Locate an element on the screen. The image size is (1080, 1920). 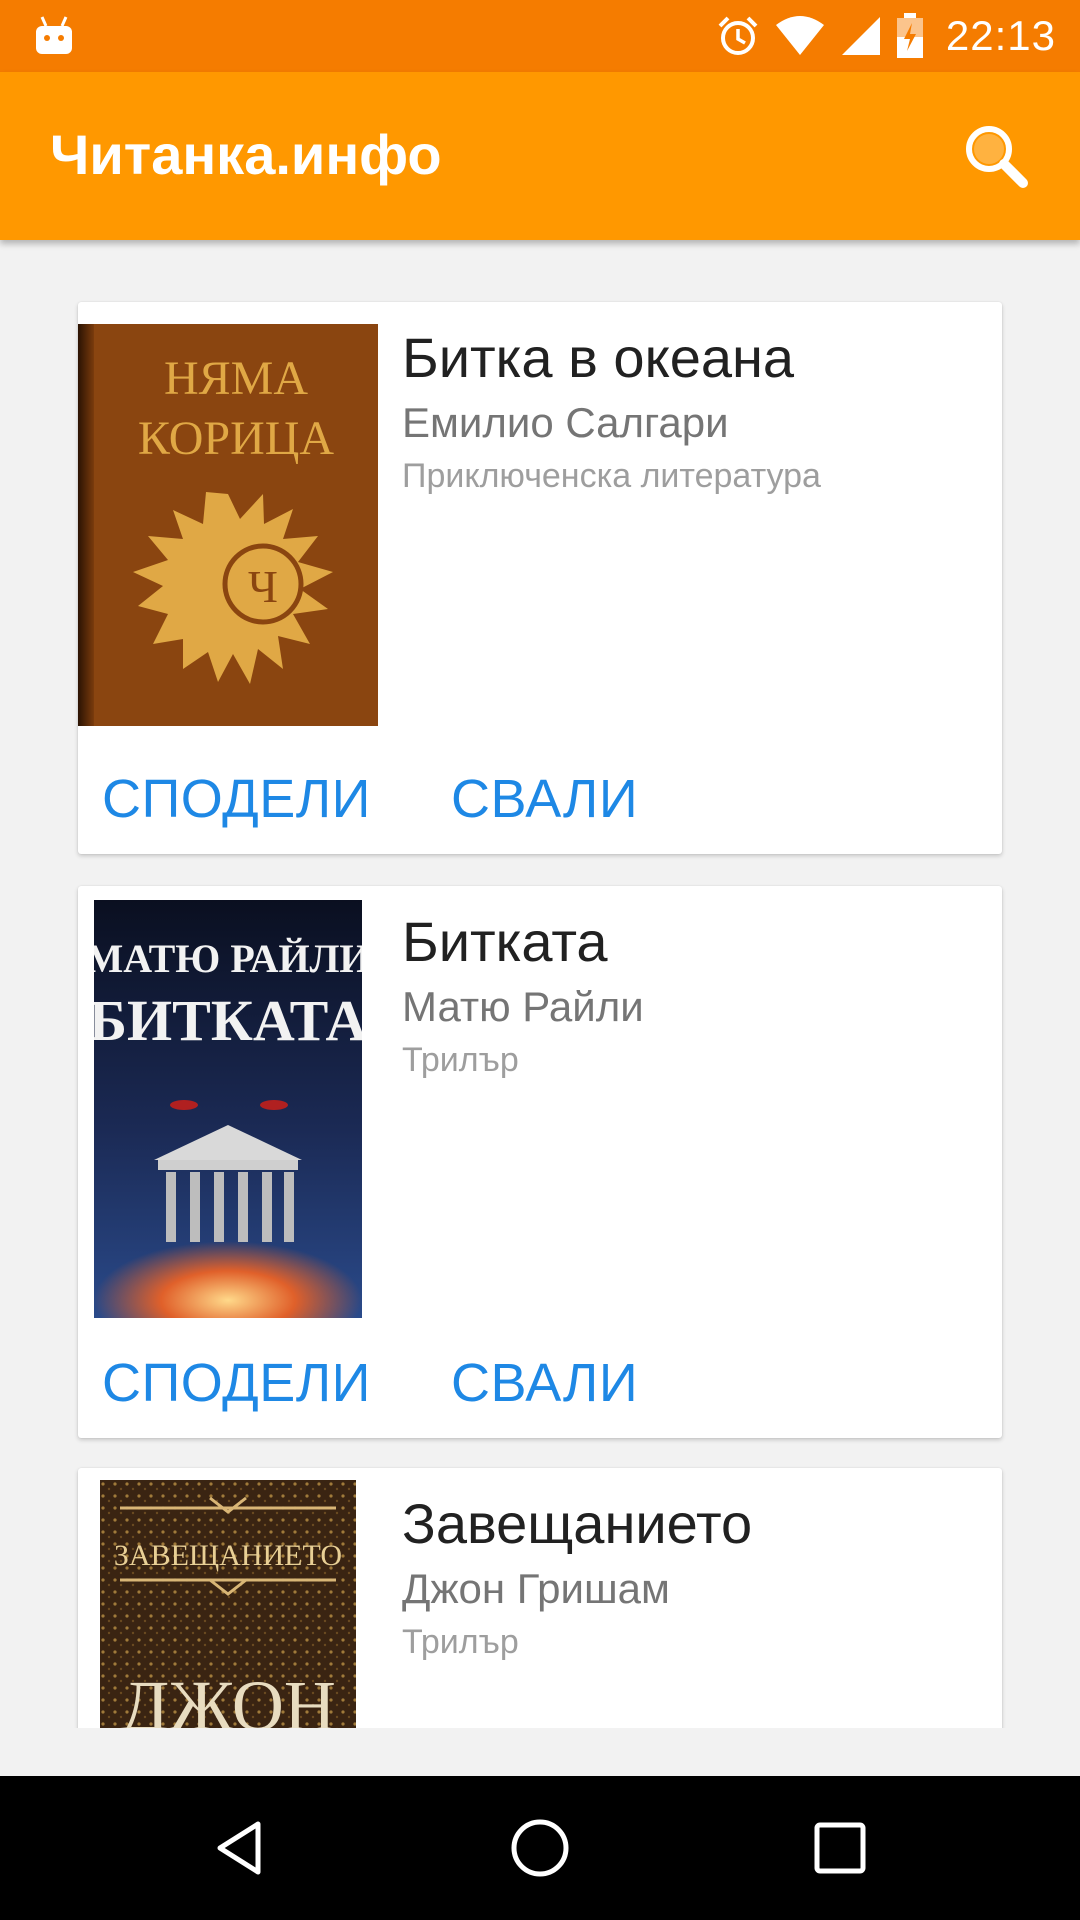
navigation-bar is located at coordinates (540, 1848).